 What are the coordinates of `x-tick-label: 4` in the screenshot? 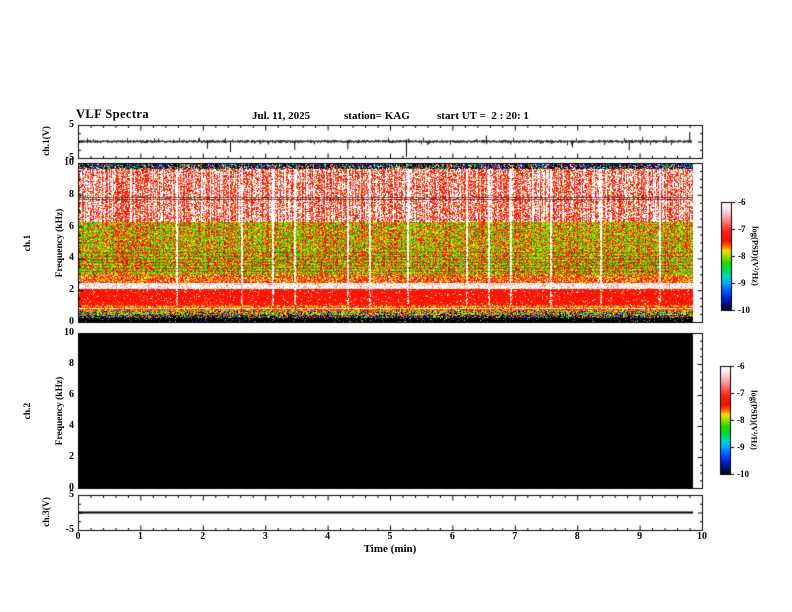 It's located at (328, 536).